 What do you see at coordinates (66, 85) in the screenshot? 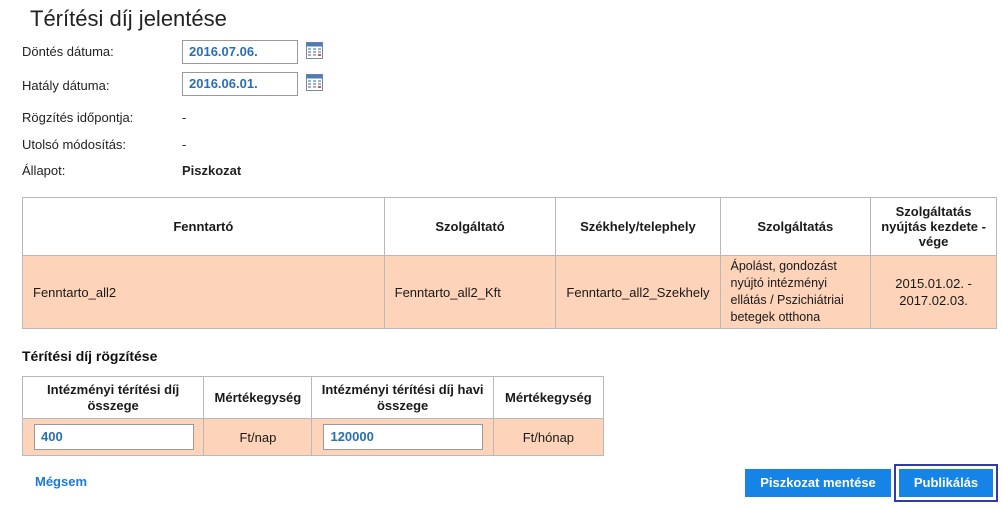
I see `effect-date-label: Hatály dátuma:` at bounding box center [66, 85].